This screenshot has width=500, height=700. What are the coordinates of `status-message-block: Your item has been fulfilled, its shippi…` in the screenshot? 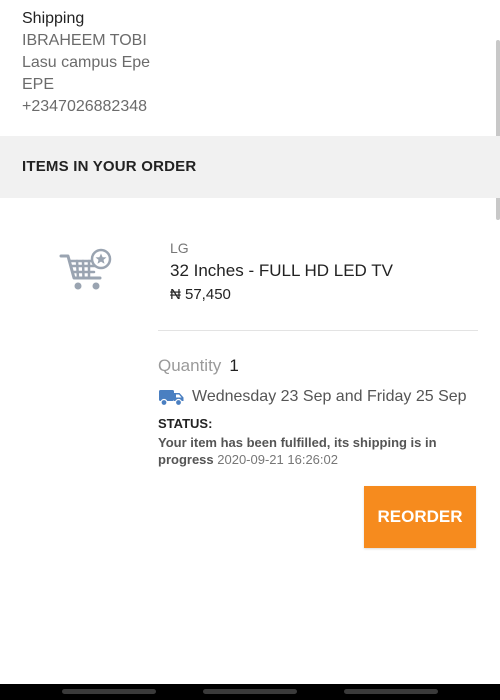 It's located at (308, 451).